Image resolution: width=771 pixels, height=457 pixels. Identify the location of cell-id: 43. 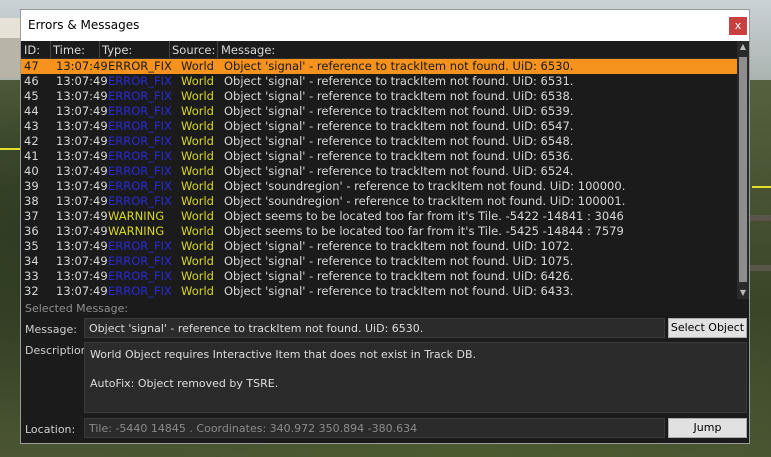
(31, 126).